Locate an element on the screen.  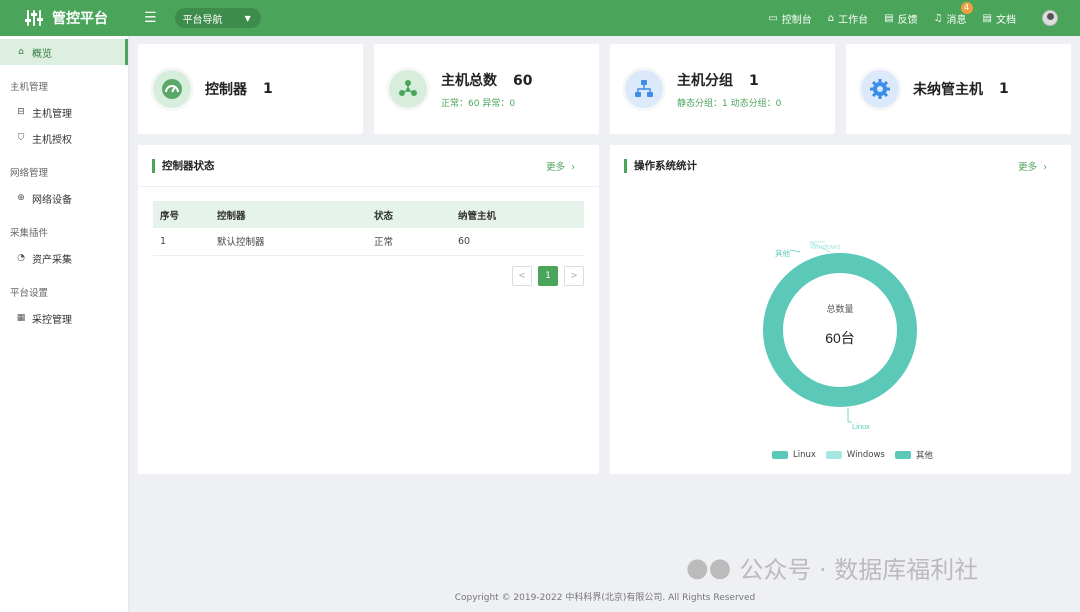
shield-icon: ⛉ is located at coordinates (21, 138).